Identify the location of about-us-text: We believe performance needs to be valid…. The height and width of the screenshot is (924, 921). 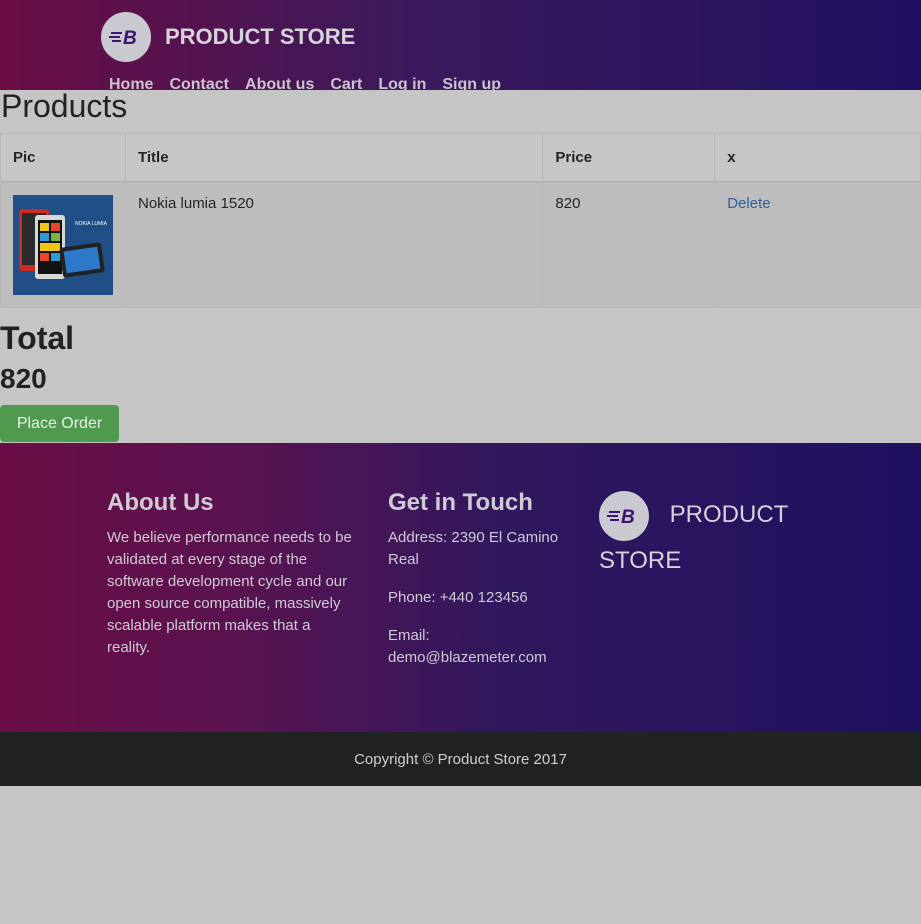
(229, 592).